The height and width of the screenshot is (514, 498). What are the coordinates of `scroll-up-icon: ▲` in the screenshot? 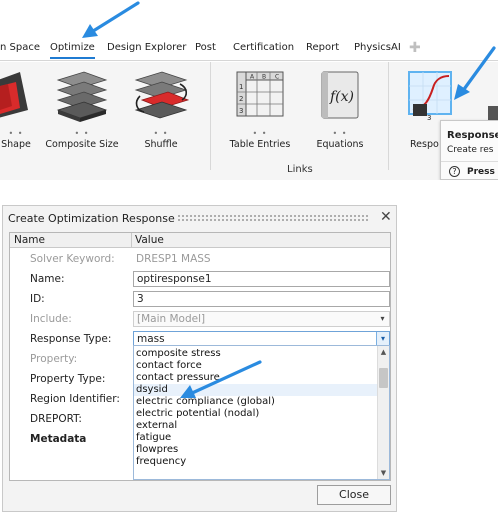 It's located at (383, 352).